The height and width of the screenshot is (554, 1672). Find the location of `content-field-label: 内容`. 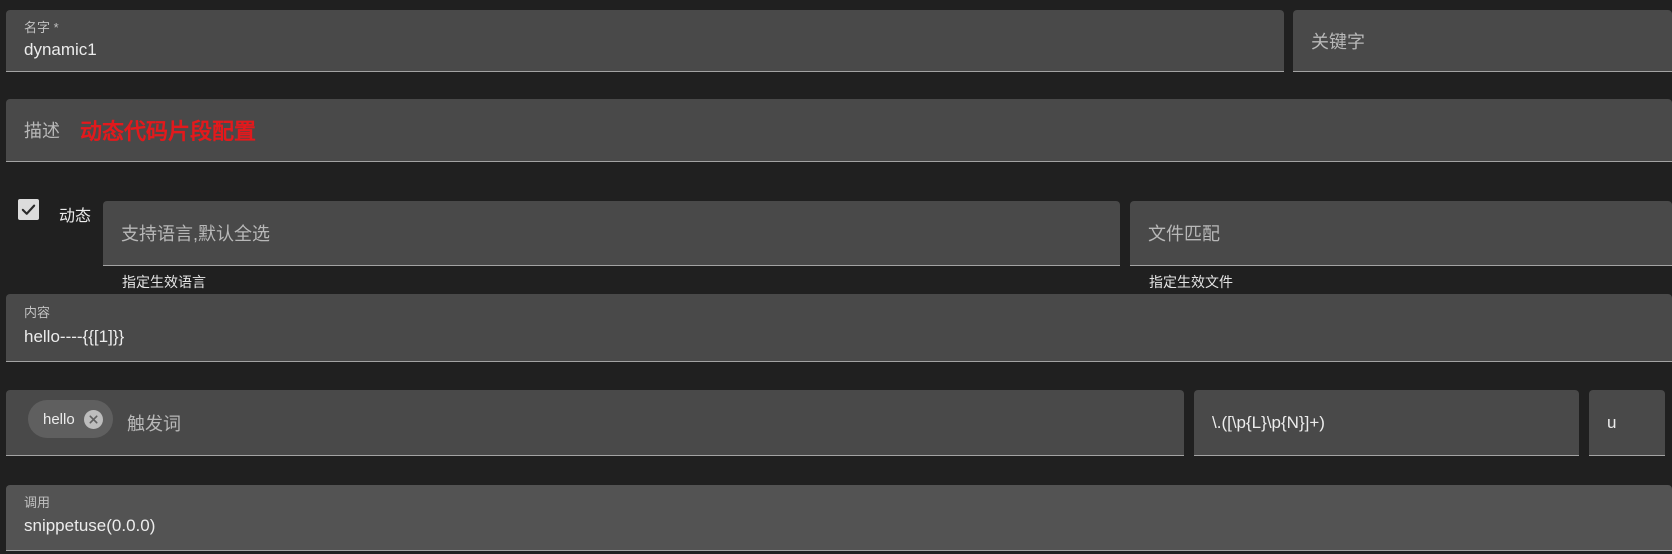

content-field-label: 内容 is located at coordinates (37, 312).